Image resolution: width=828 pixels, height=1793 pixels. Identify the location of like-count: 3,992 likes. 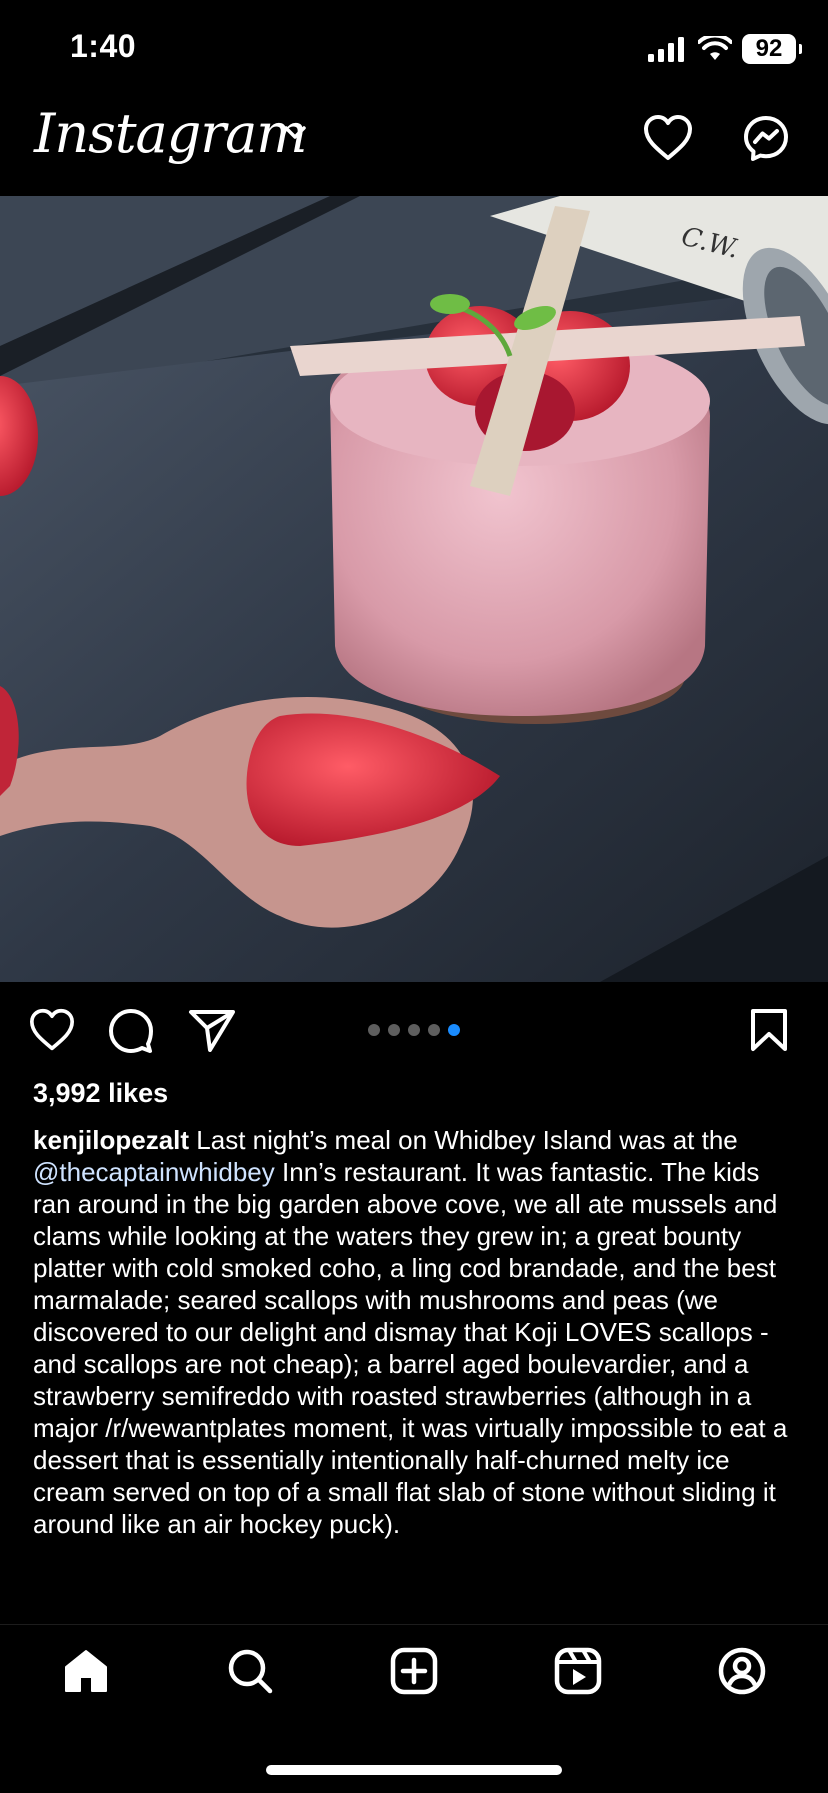
(100, 1093).